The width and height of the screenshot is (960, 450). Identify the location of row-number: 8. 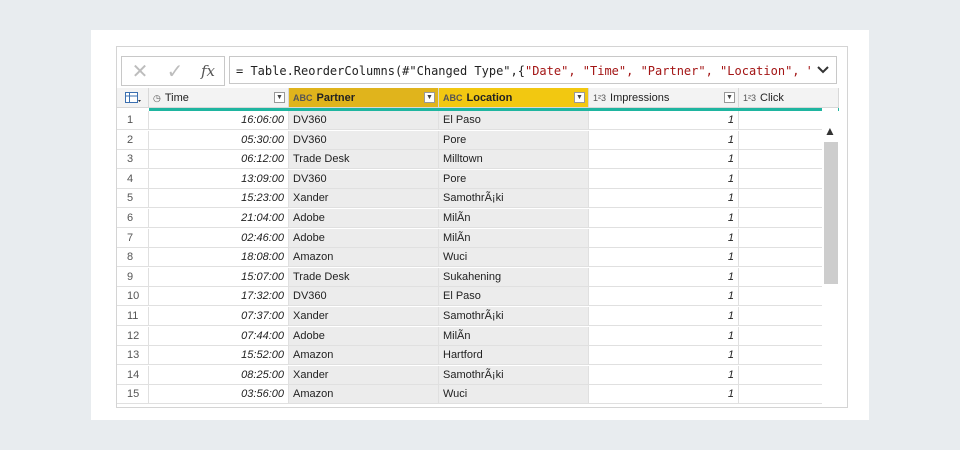
(133, 258).